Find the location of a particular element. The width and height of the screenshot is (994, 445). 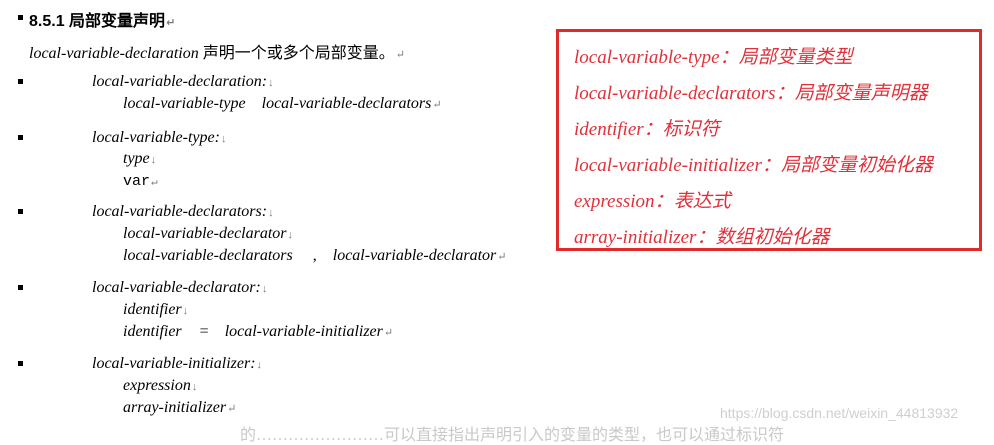

glossary-item: identifier：标识符 is located at coordinates (647, 129).